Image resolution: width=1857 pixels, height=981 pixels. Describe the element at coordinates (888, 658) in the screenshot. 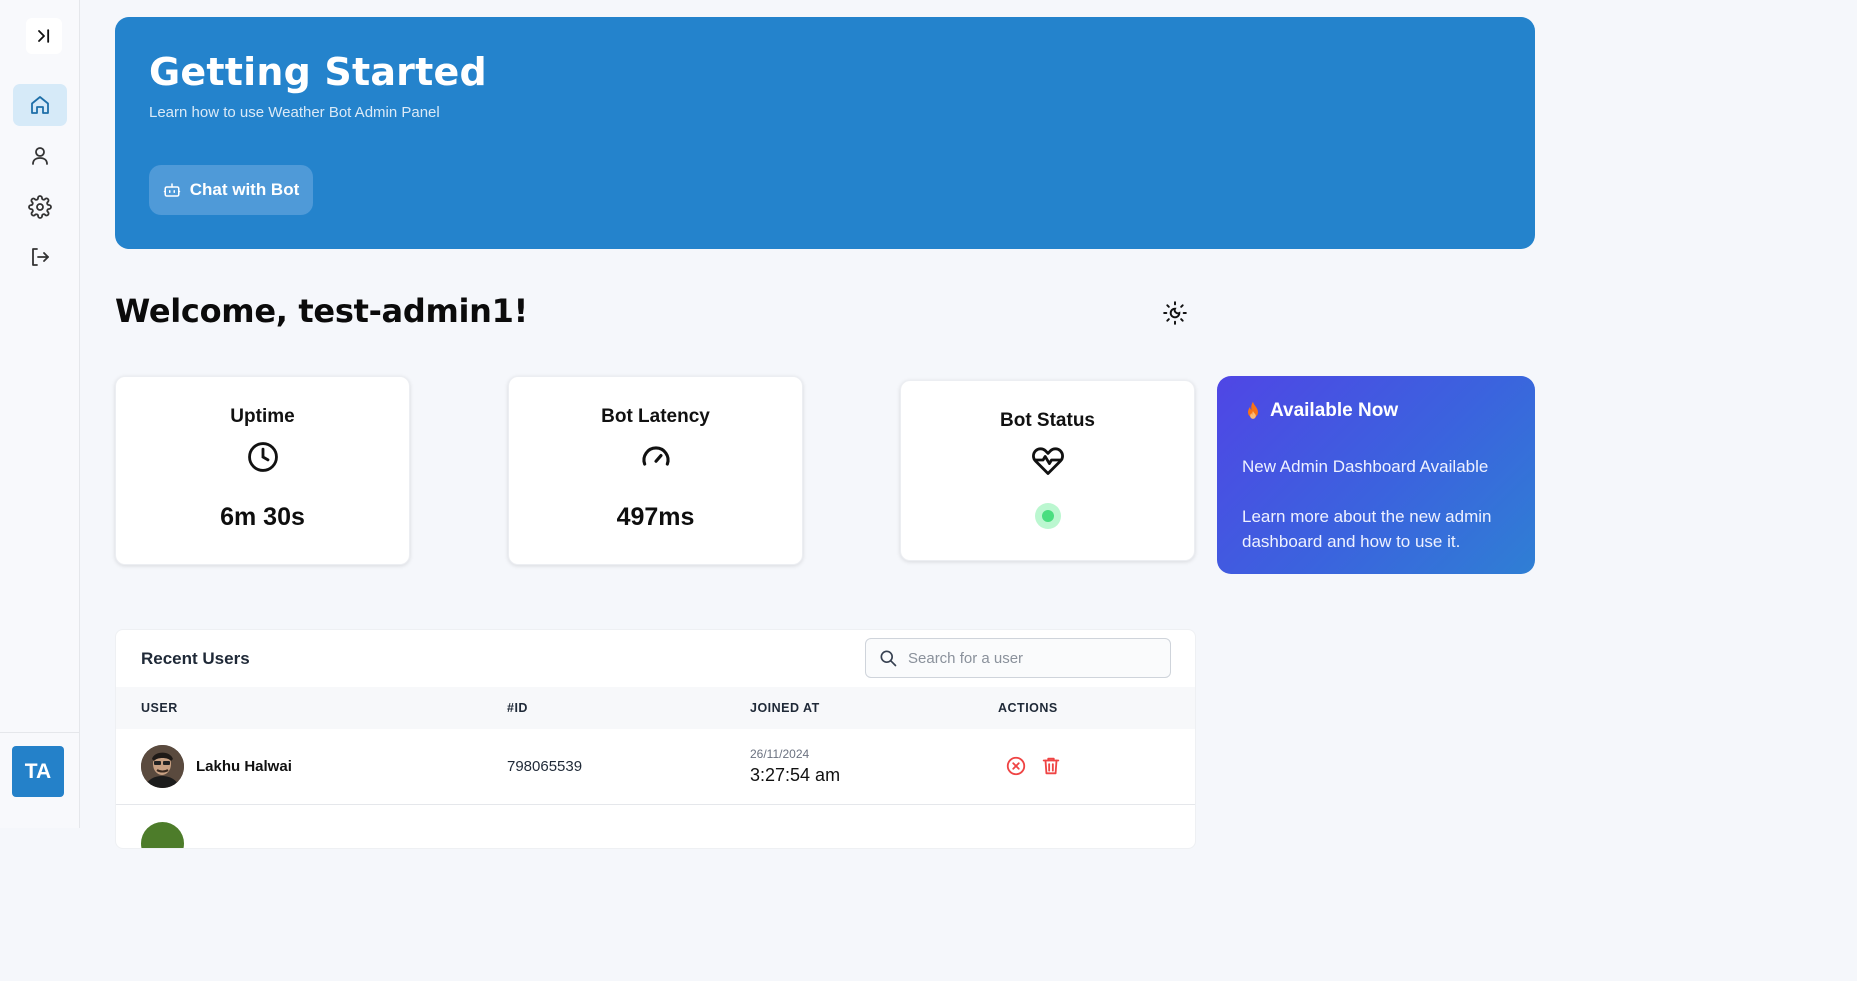

I see `search-icon` at that location.